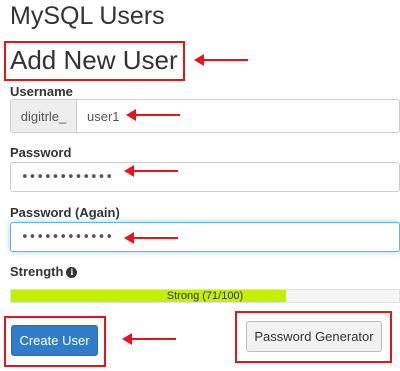 The width and height of the screenshot is (400, 371). What do you see at coordinates (44, 116) in the screenshot?
I see `username-prefix: digitrle_` at bounding box center [44, 116].